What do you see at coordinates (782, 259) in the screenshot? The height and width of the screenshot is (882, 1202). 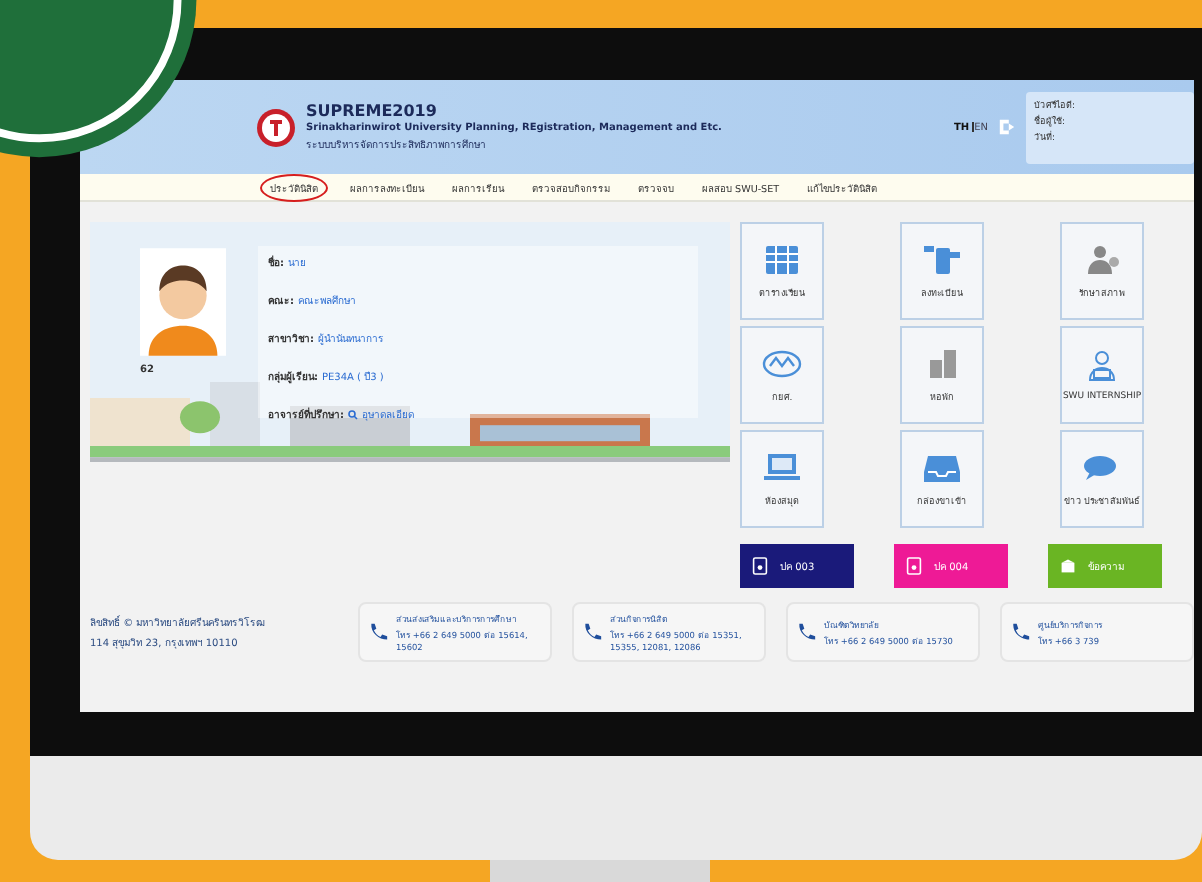 I see `table-icon` at bounding box center [782, 259].